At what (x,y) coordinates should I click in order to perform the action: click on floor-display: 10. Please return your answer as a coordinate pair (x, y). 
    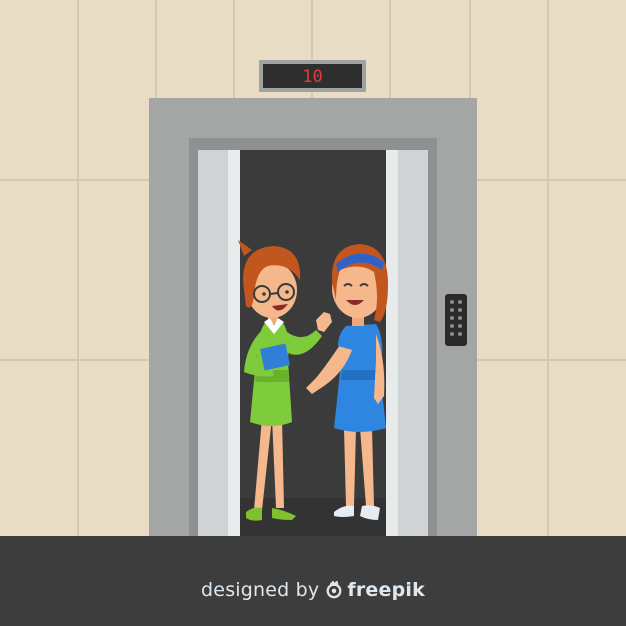
    Looking at the image, I should click on (312, 76).